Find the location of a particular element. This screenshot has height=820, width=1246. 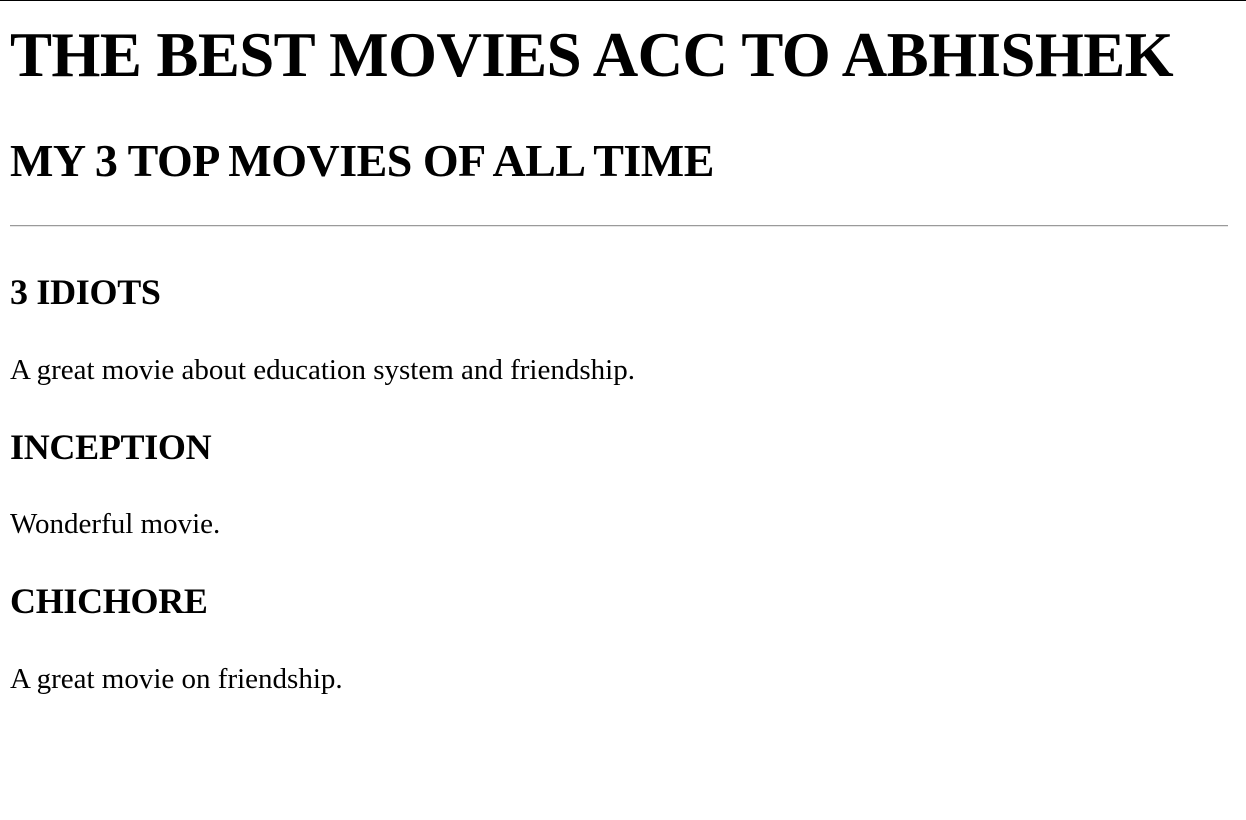

movie-description-inception: Wonderful movie. is located at coordinates (115, 524).